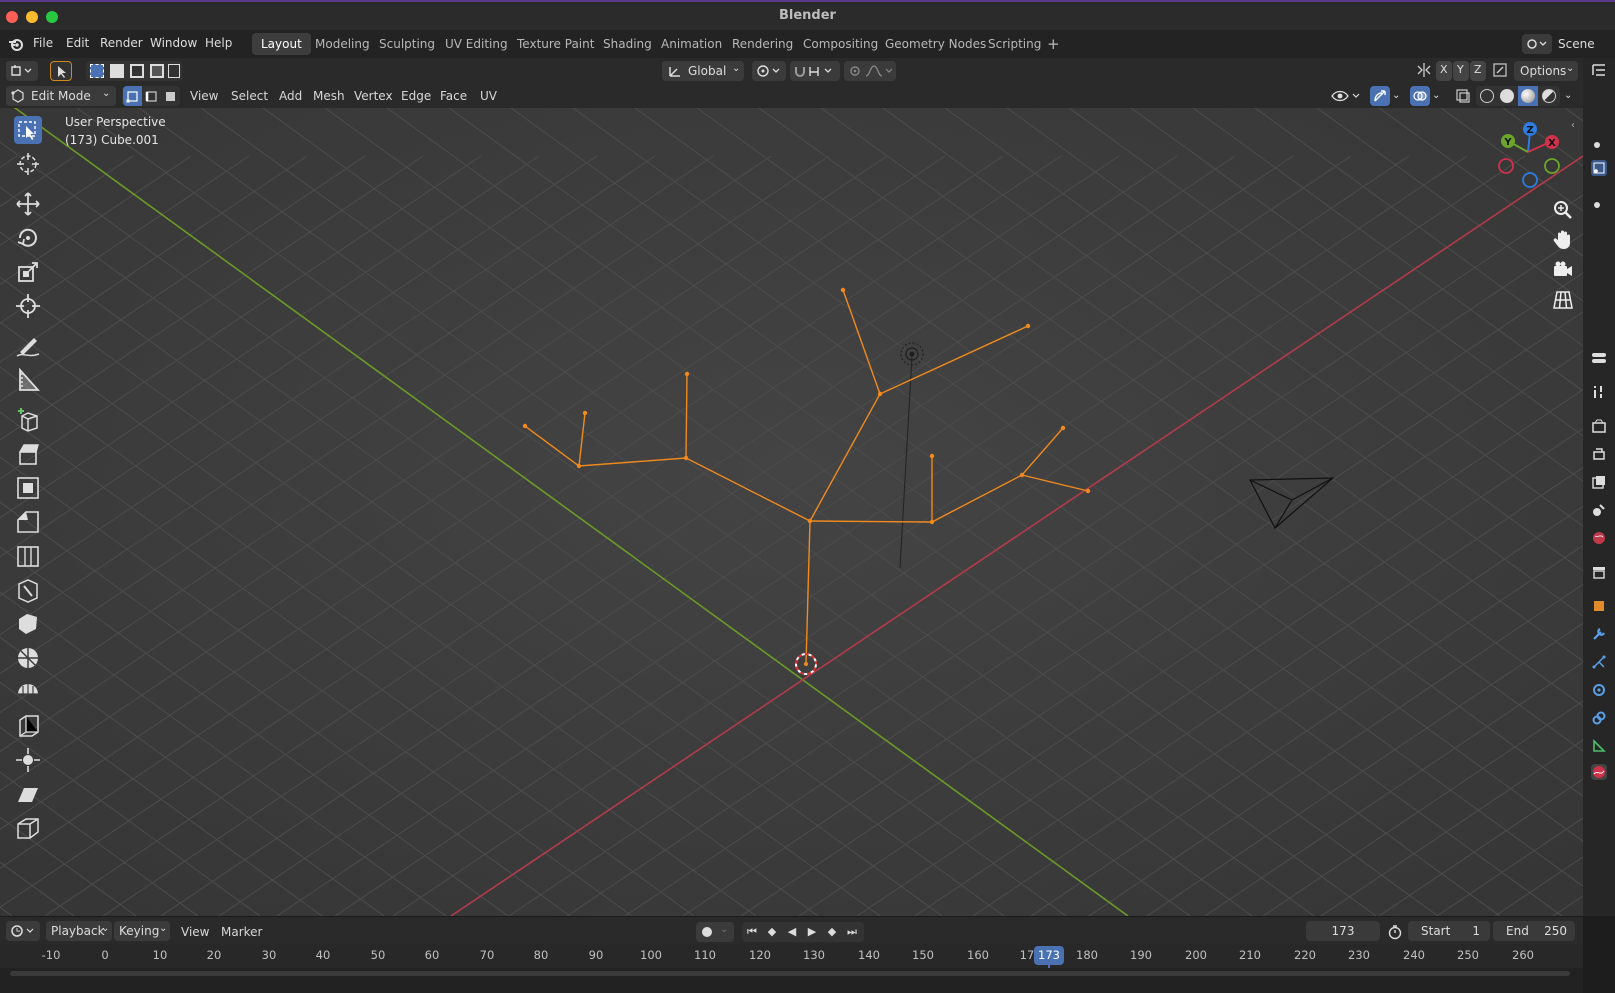 The height and width of the screenshot is (993, 1615). I want to click on rendered-shading-icon, so click(1549, 96).